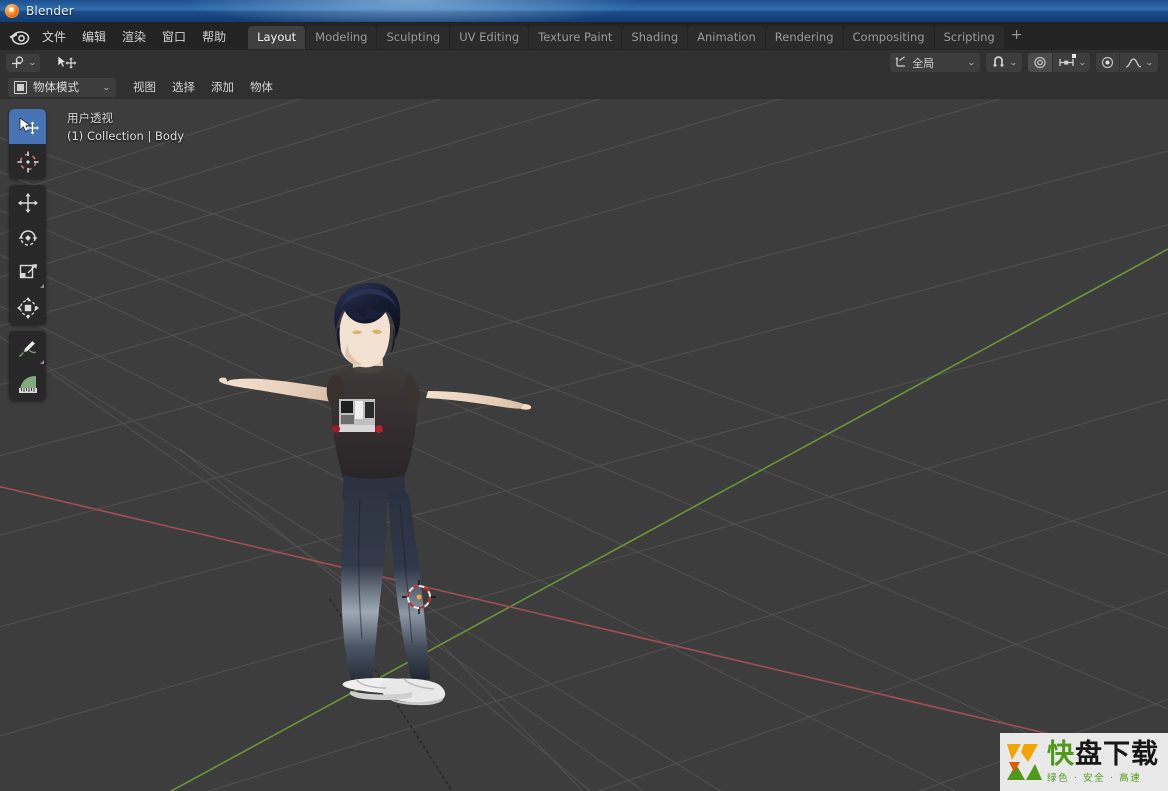  I want to click on blender-app-icon, so click(12, 11).